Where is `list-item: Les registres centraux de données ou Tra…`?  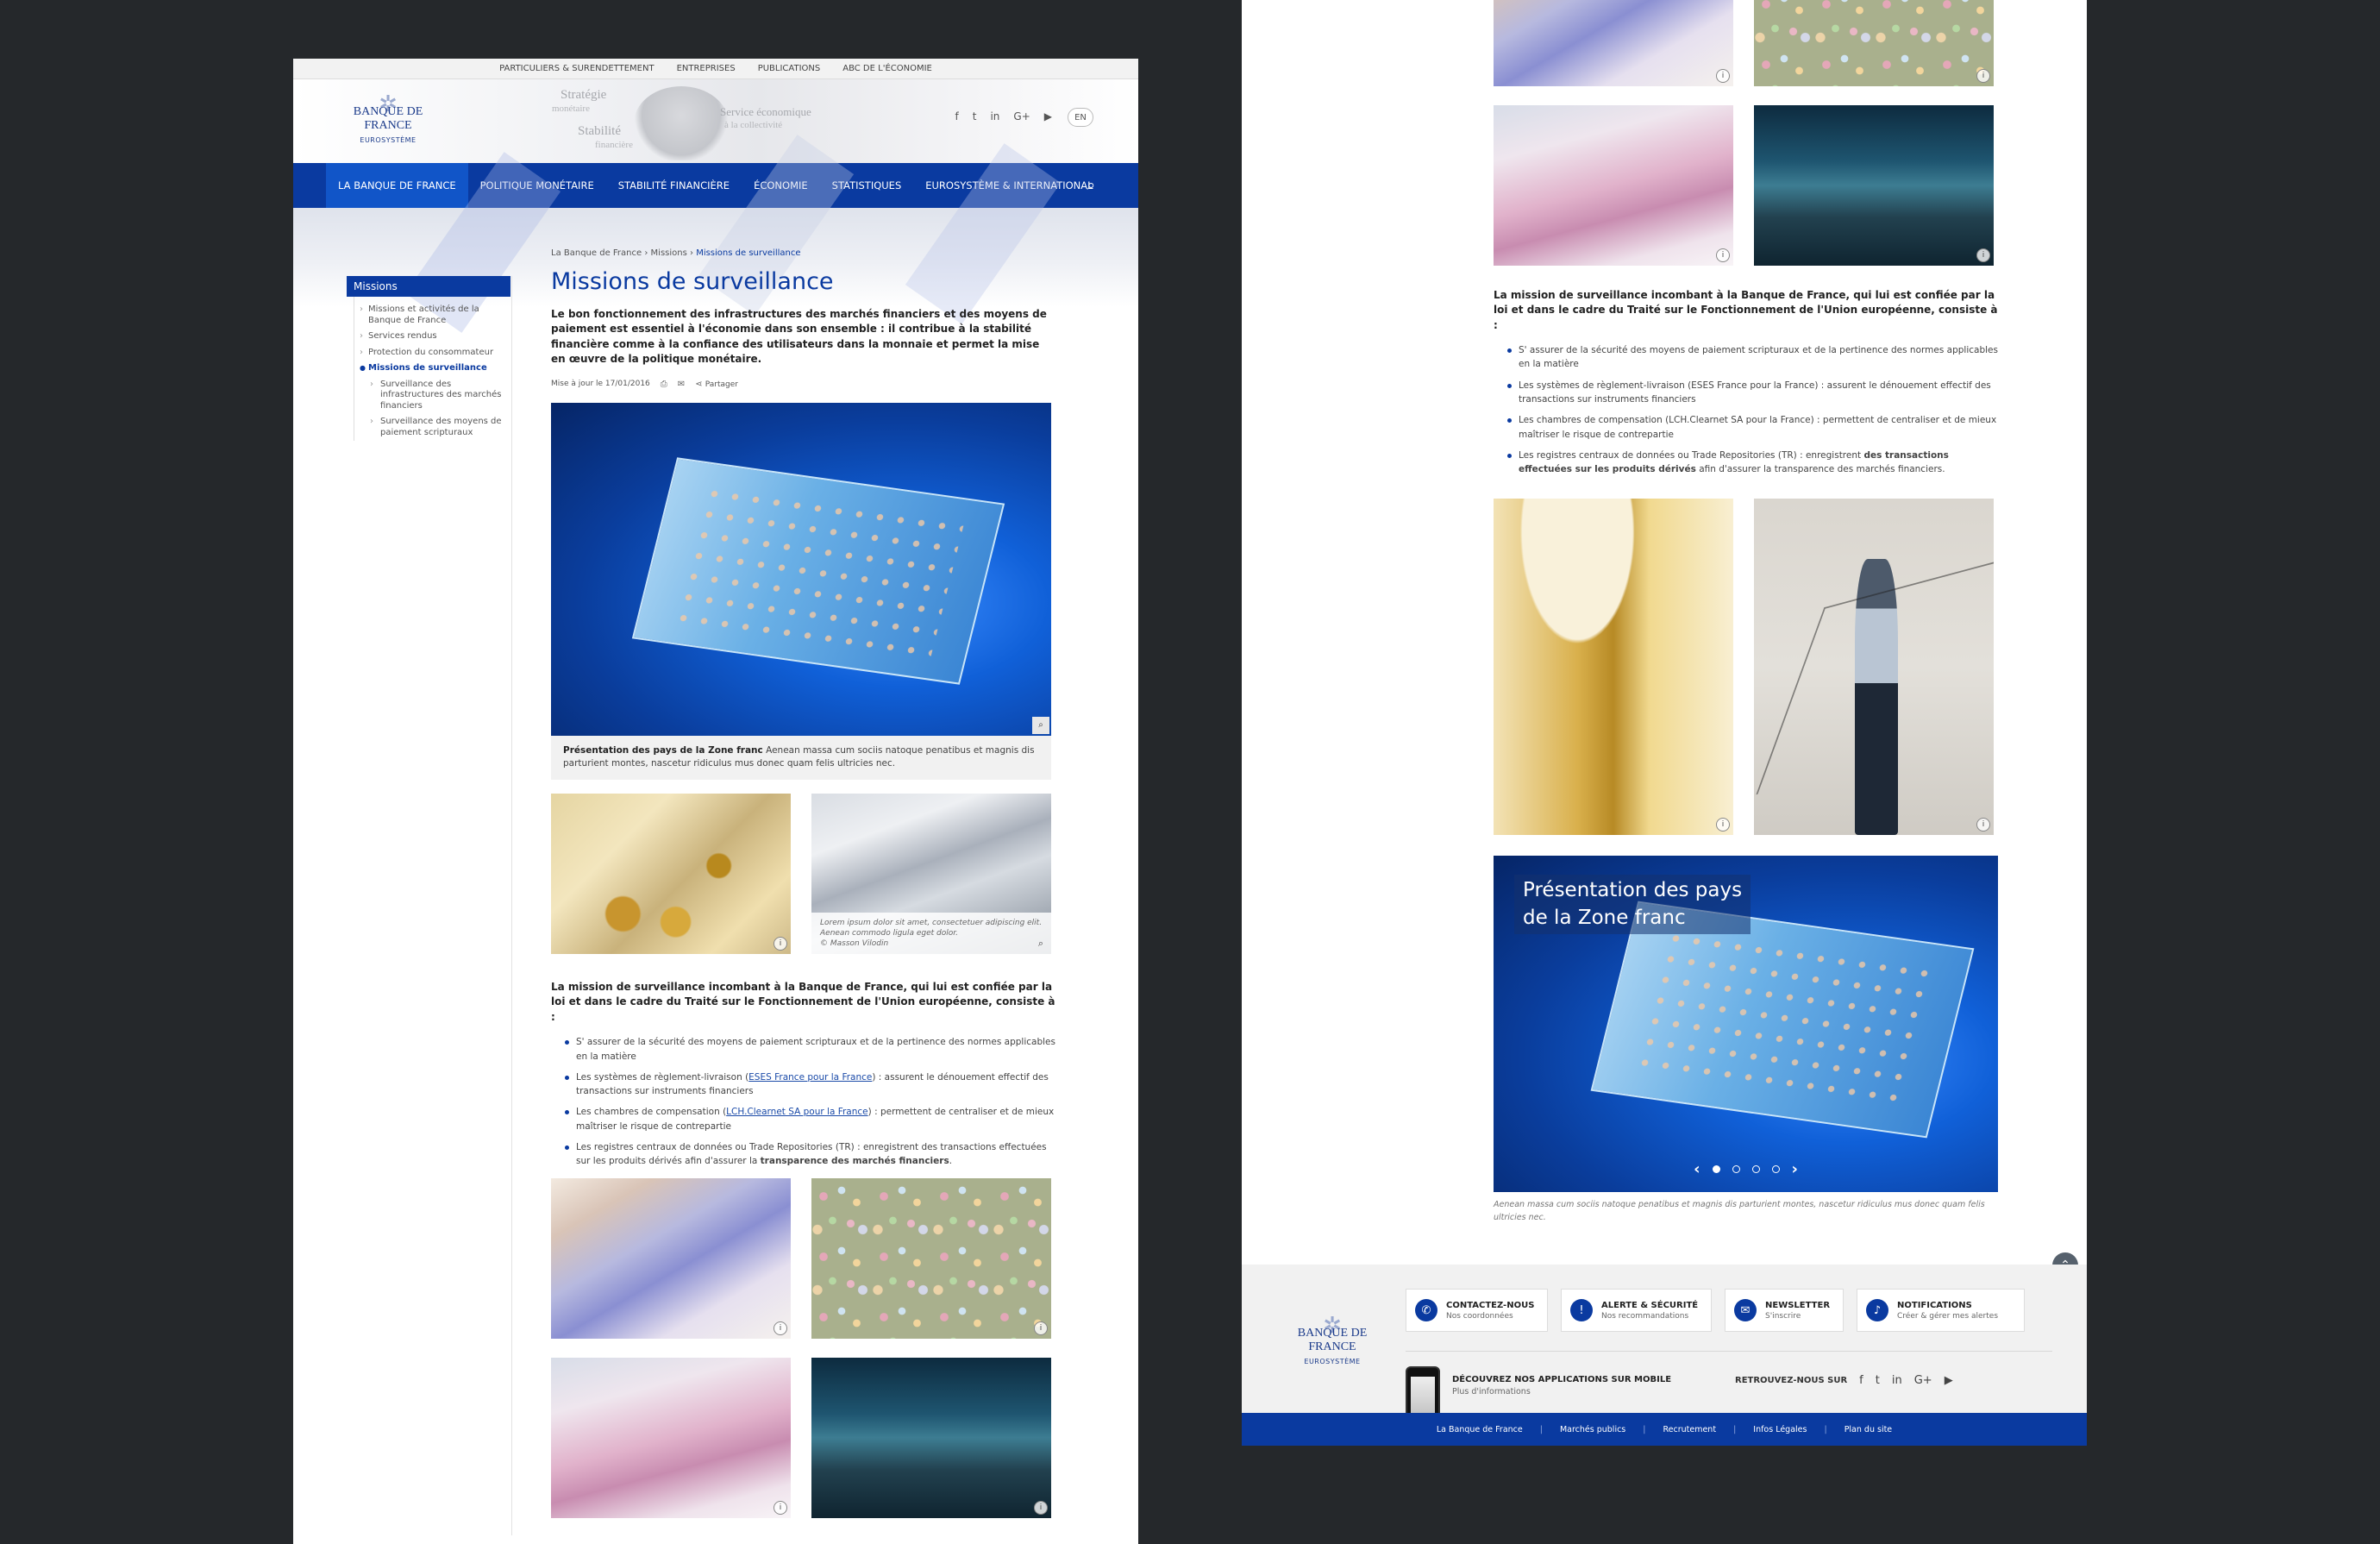
list-item: Les registres centraux de données ou Tra… is located at coordinates (1753, 463).